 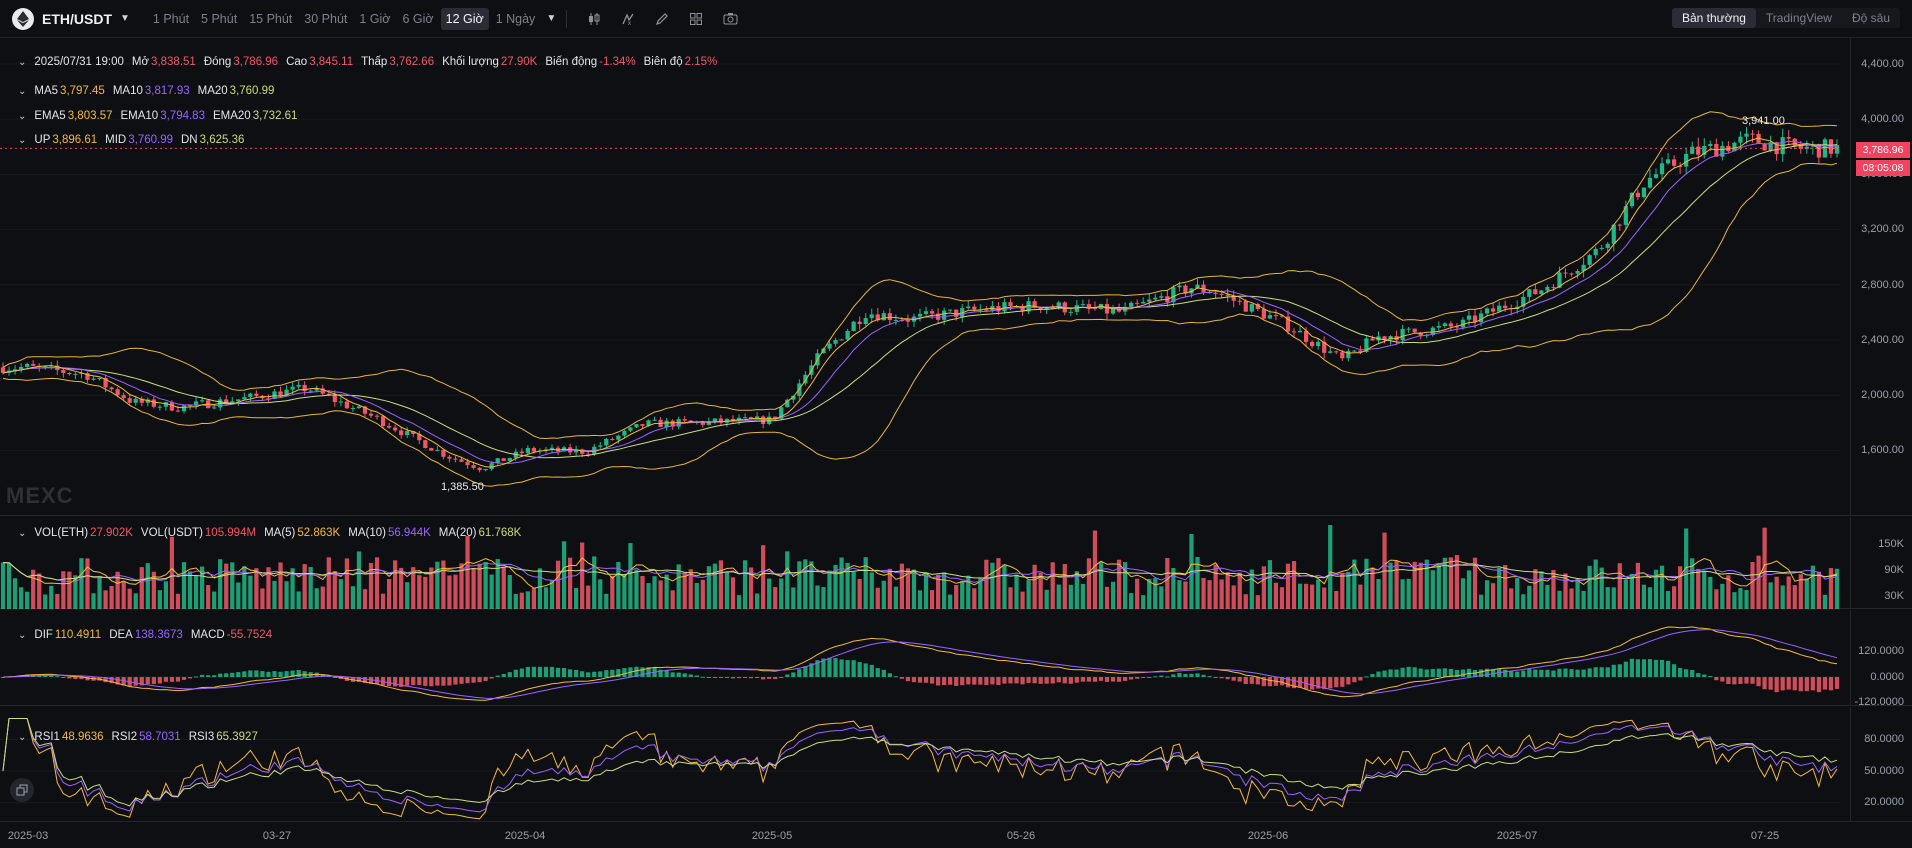 I want to click on view-tradingview-tab: TradingView, so click(x=1799, y=18).